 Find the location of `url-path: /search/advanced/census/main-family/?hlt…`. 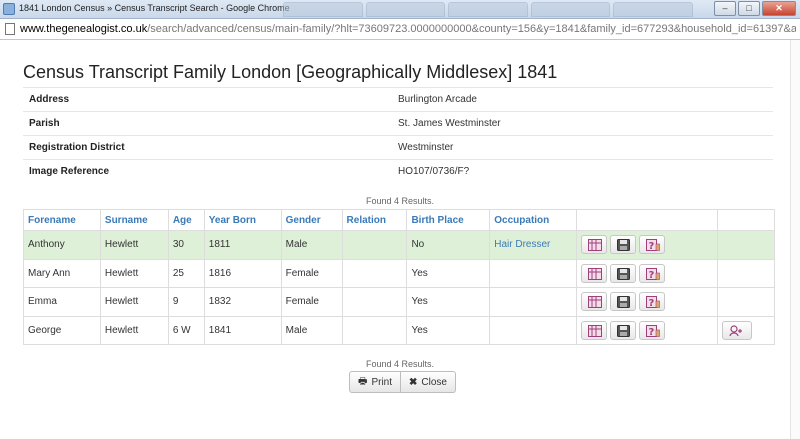

url-path: /search/advanced/census/main-family/?hlt… is located at coordinates (471, 29).